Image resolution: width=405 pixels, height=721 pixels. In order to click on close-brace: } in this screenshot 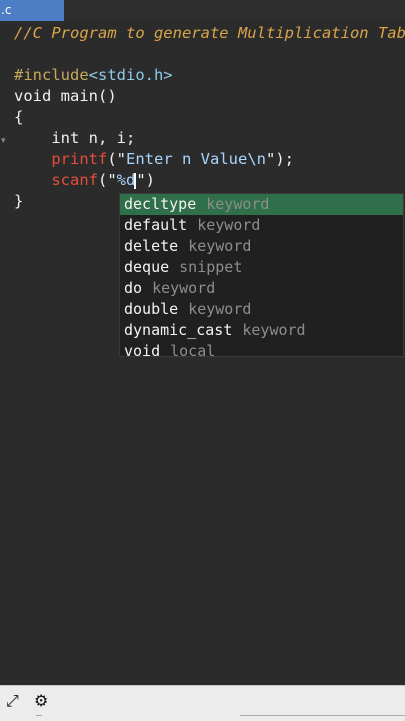, I will do `click(19, 201)`.